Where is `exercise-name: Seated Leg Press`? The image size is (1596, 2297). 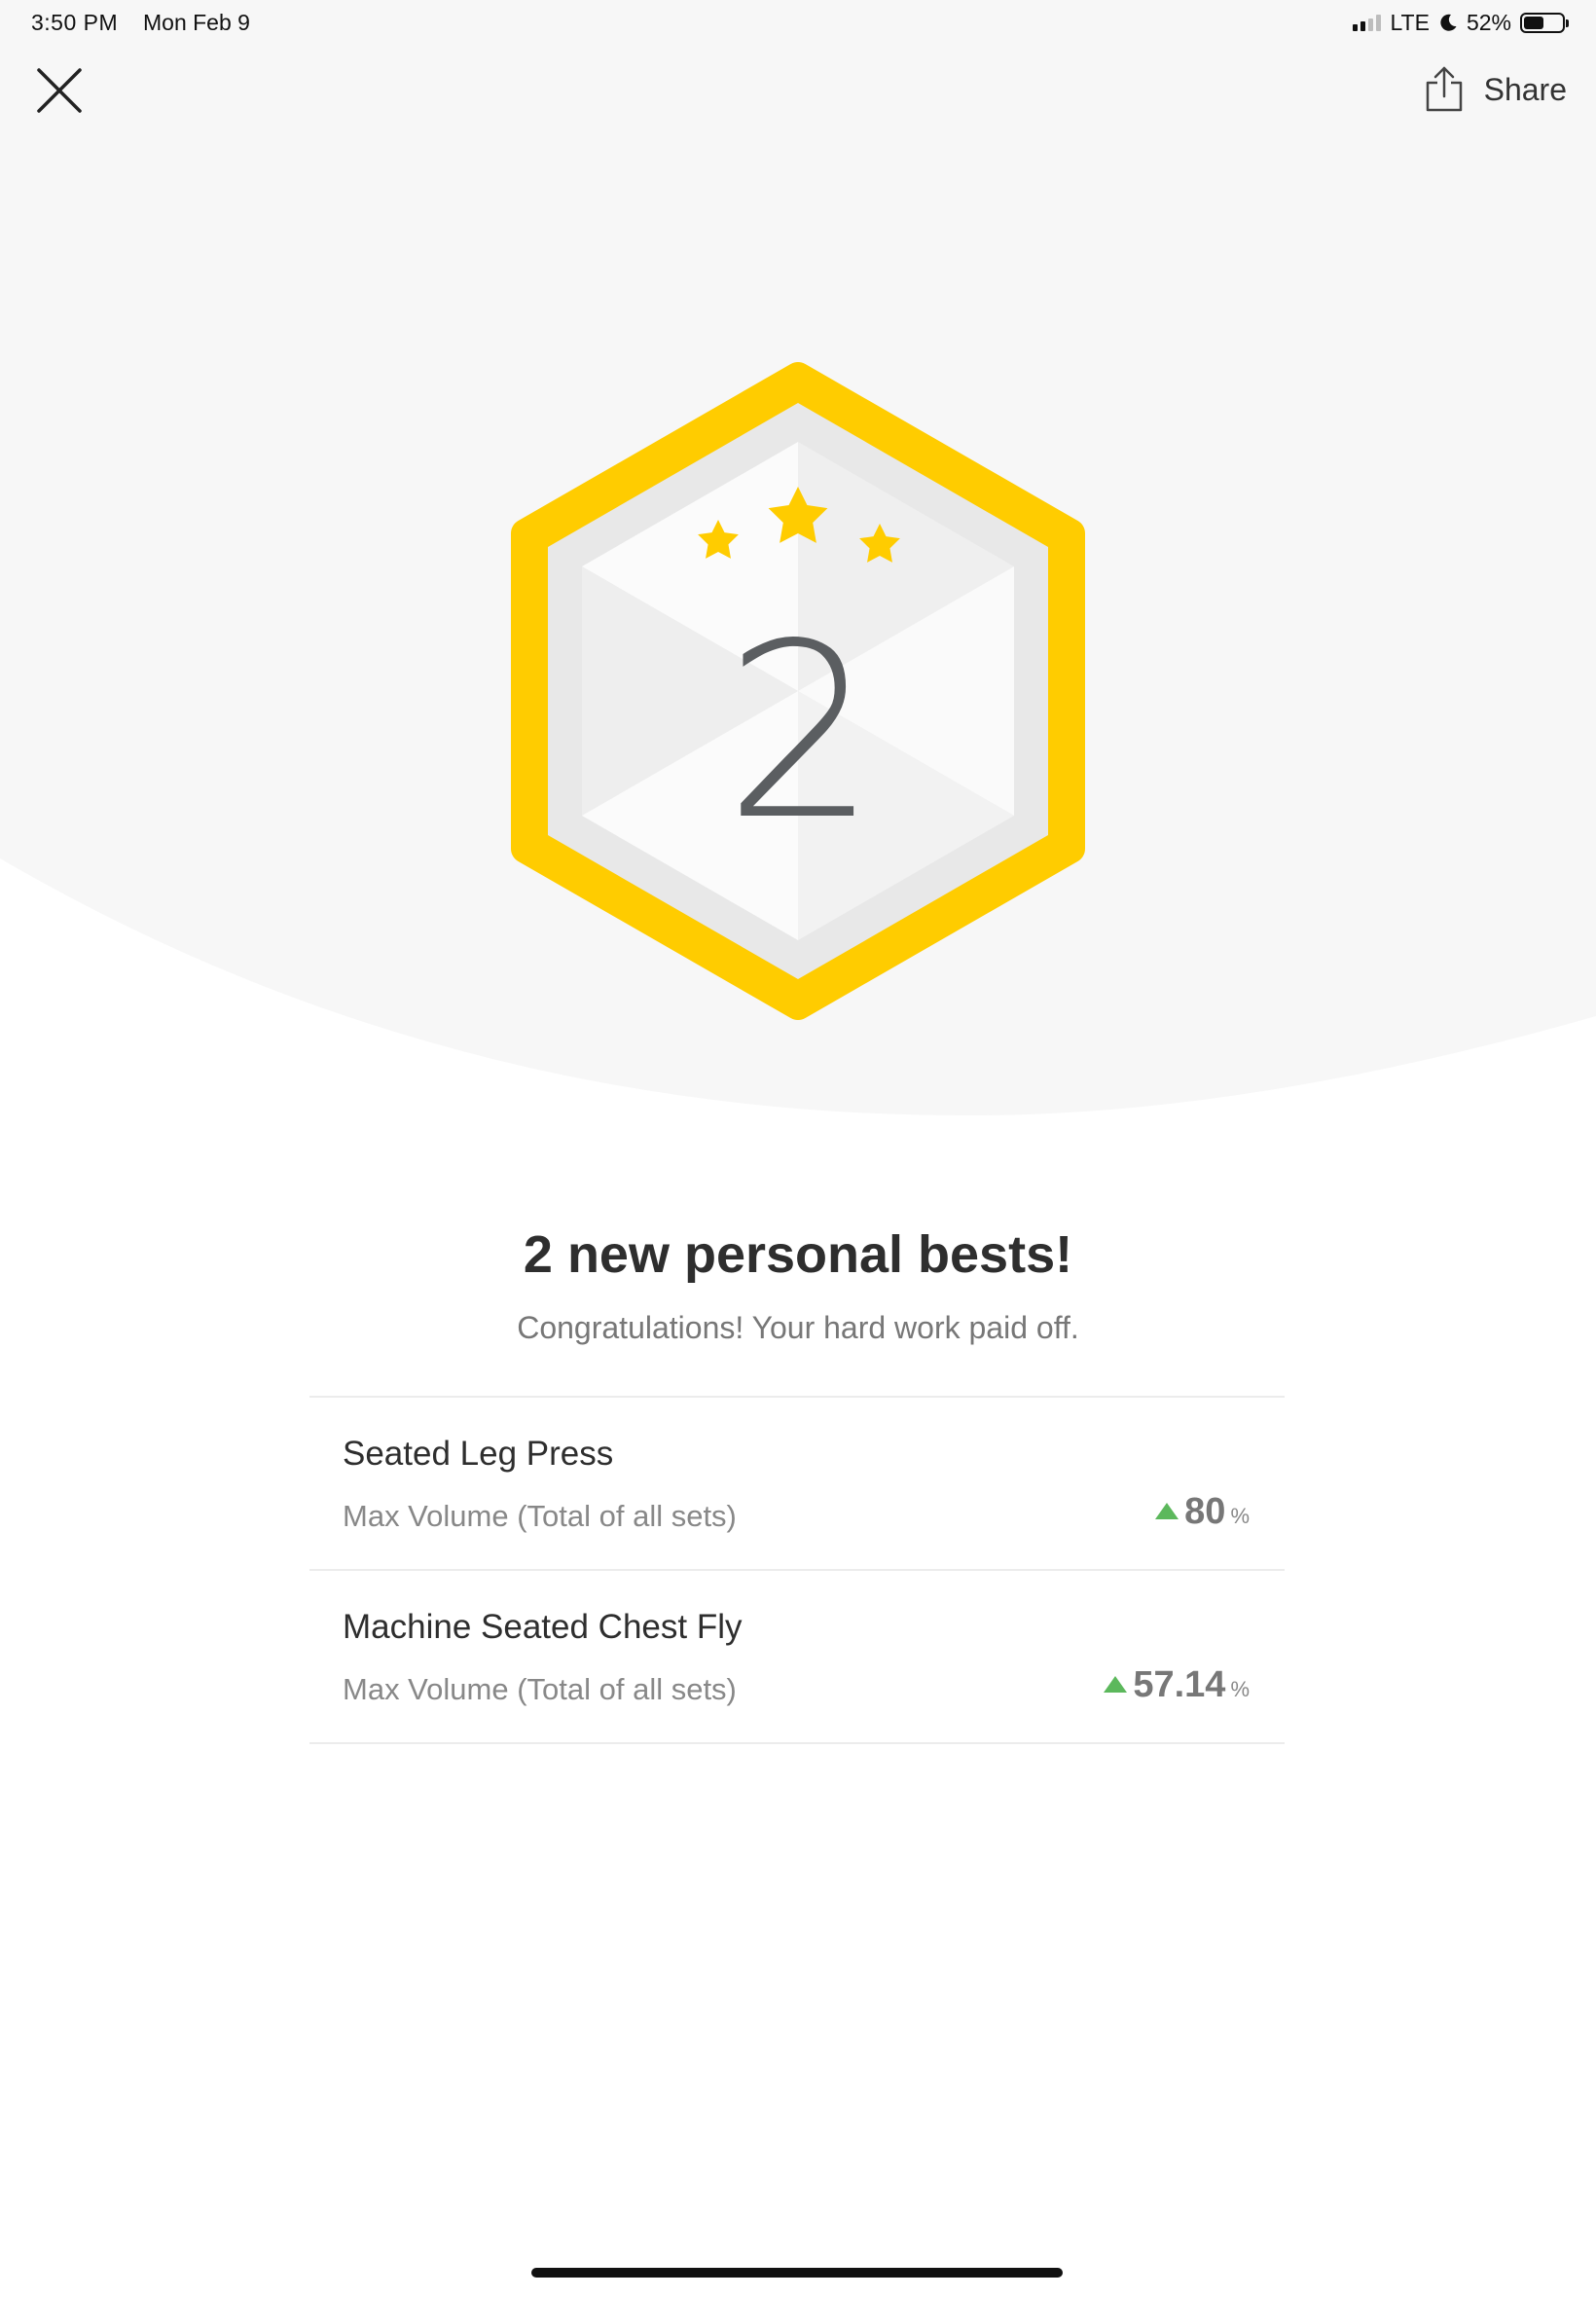
exercise-name: Seated Leg Press is located at coordinates (479, 1454).